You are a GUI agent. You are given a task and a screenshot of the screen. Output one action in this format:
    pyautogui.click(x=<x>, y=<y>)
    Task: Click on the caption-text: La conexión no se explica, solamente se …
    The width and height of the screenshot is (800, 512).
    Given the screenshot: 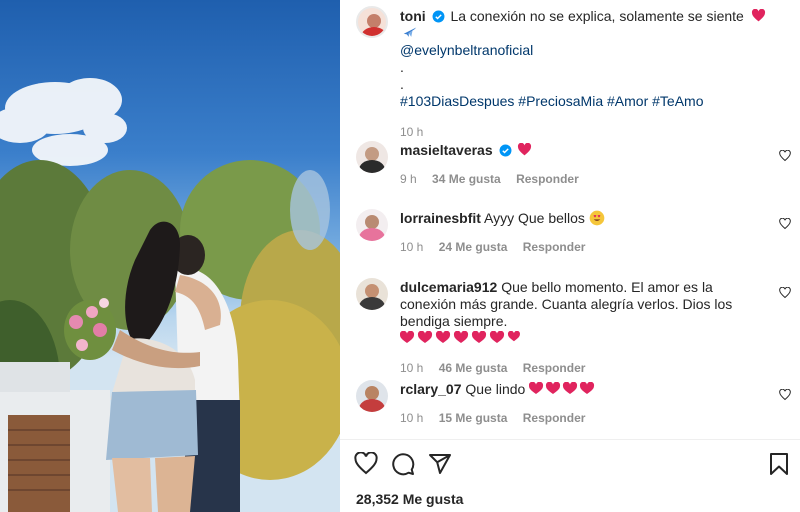 What is the action you would take?
    pyautogui.click(x=597, y=16)
    